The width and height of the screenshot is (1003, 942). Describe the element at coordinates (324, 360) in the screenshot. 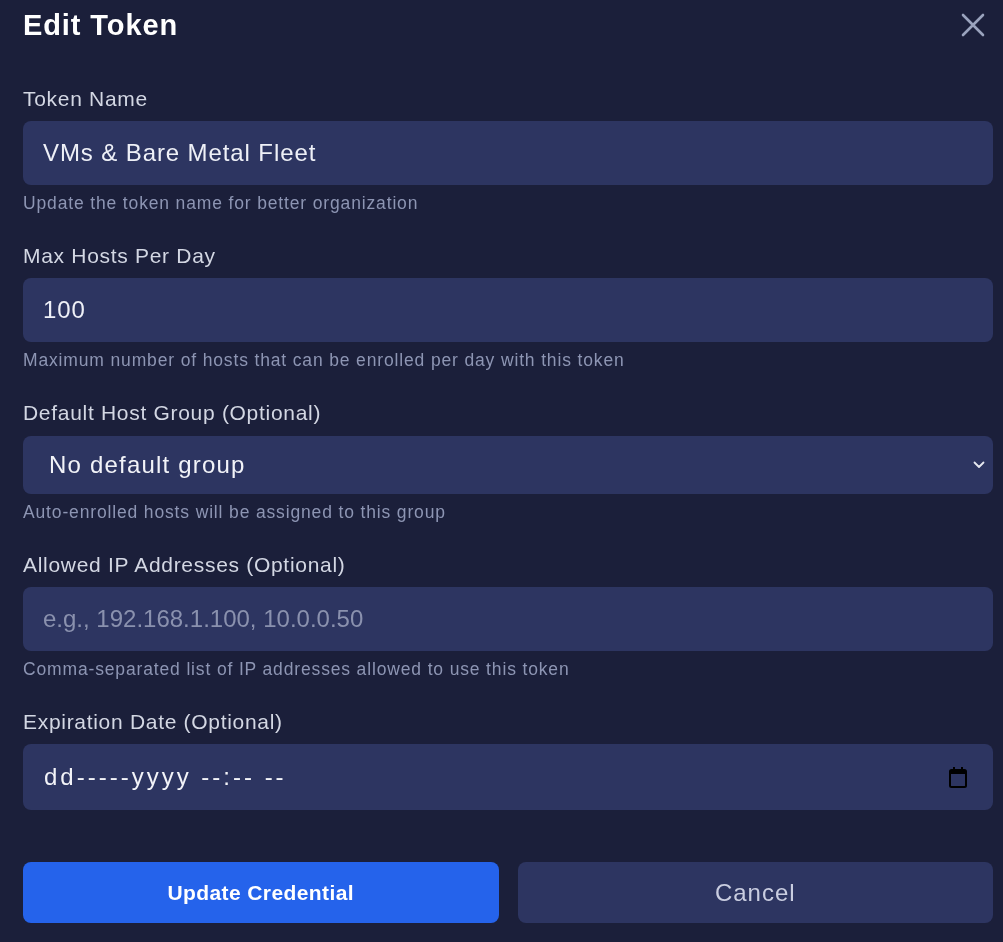

I see `help-text: Maximum number of hosts that can be enrolled per day with this token` at that location.